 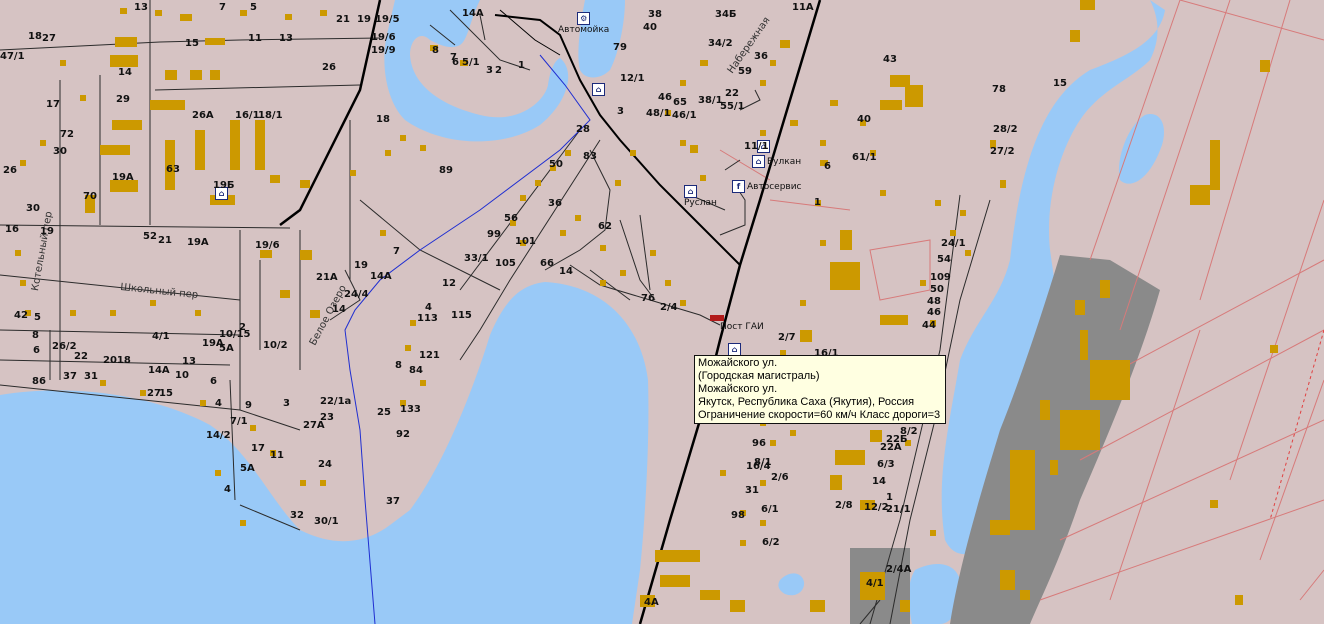 What do you see at coordinates (590, 156) in the screenshot?
I see `house-number-label: 83` at bounding box center [590, 156].